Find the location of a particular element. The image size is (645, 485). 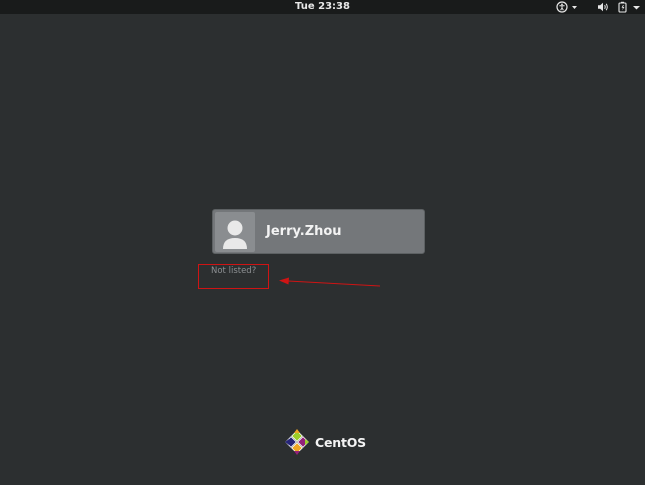

centos-logo: CentOS is located at coordinates (325, 442).